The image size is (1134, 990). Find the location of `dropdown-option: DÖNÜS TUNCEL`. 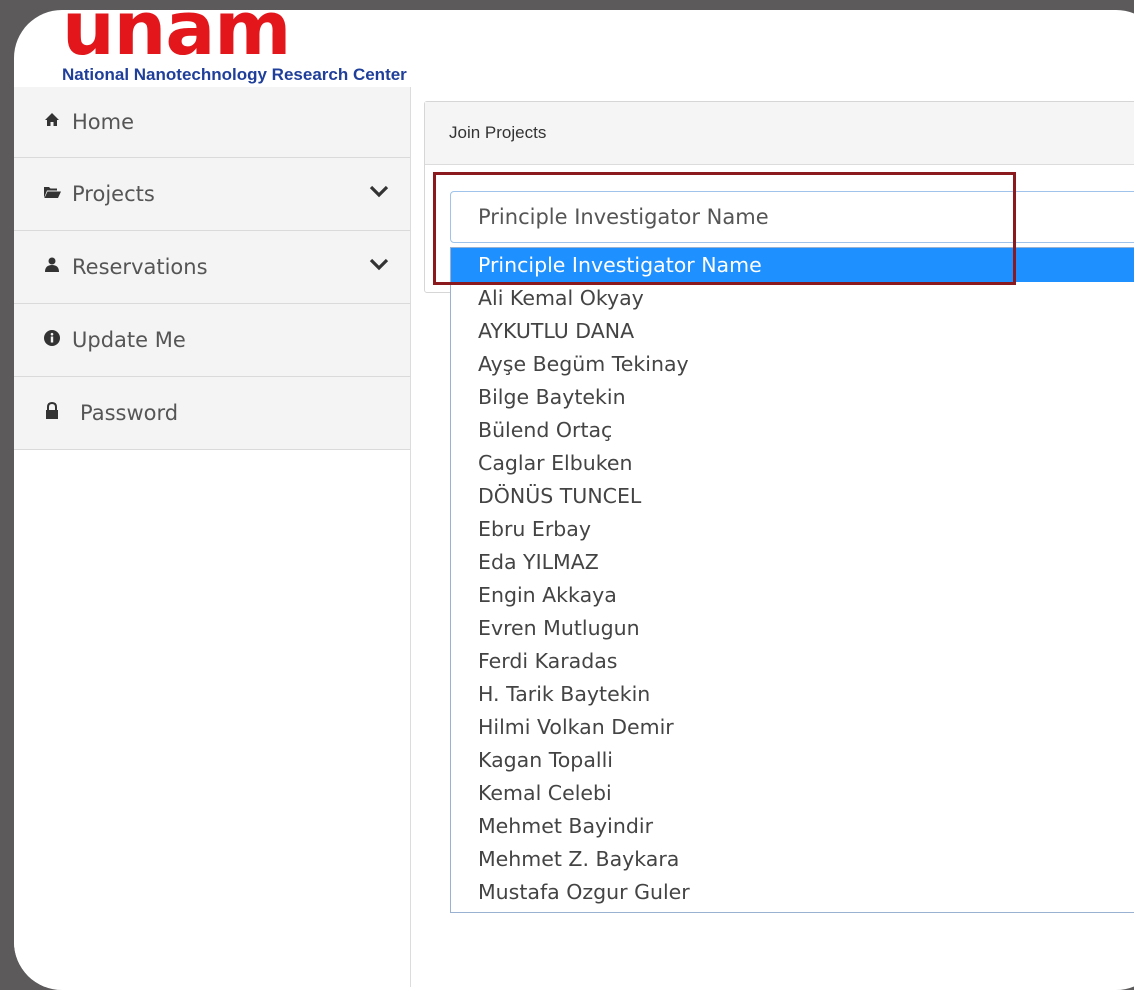

dropdown-option: DÖNÜS TUNCEL is located at coordinates (792, 496).